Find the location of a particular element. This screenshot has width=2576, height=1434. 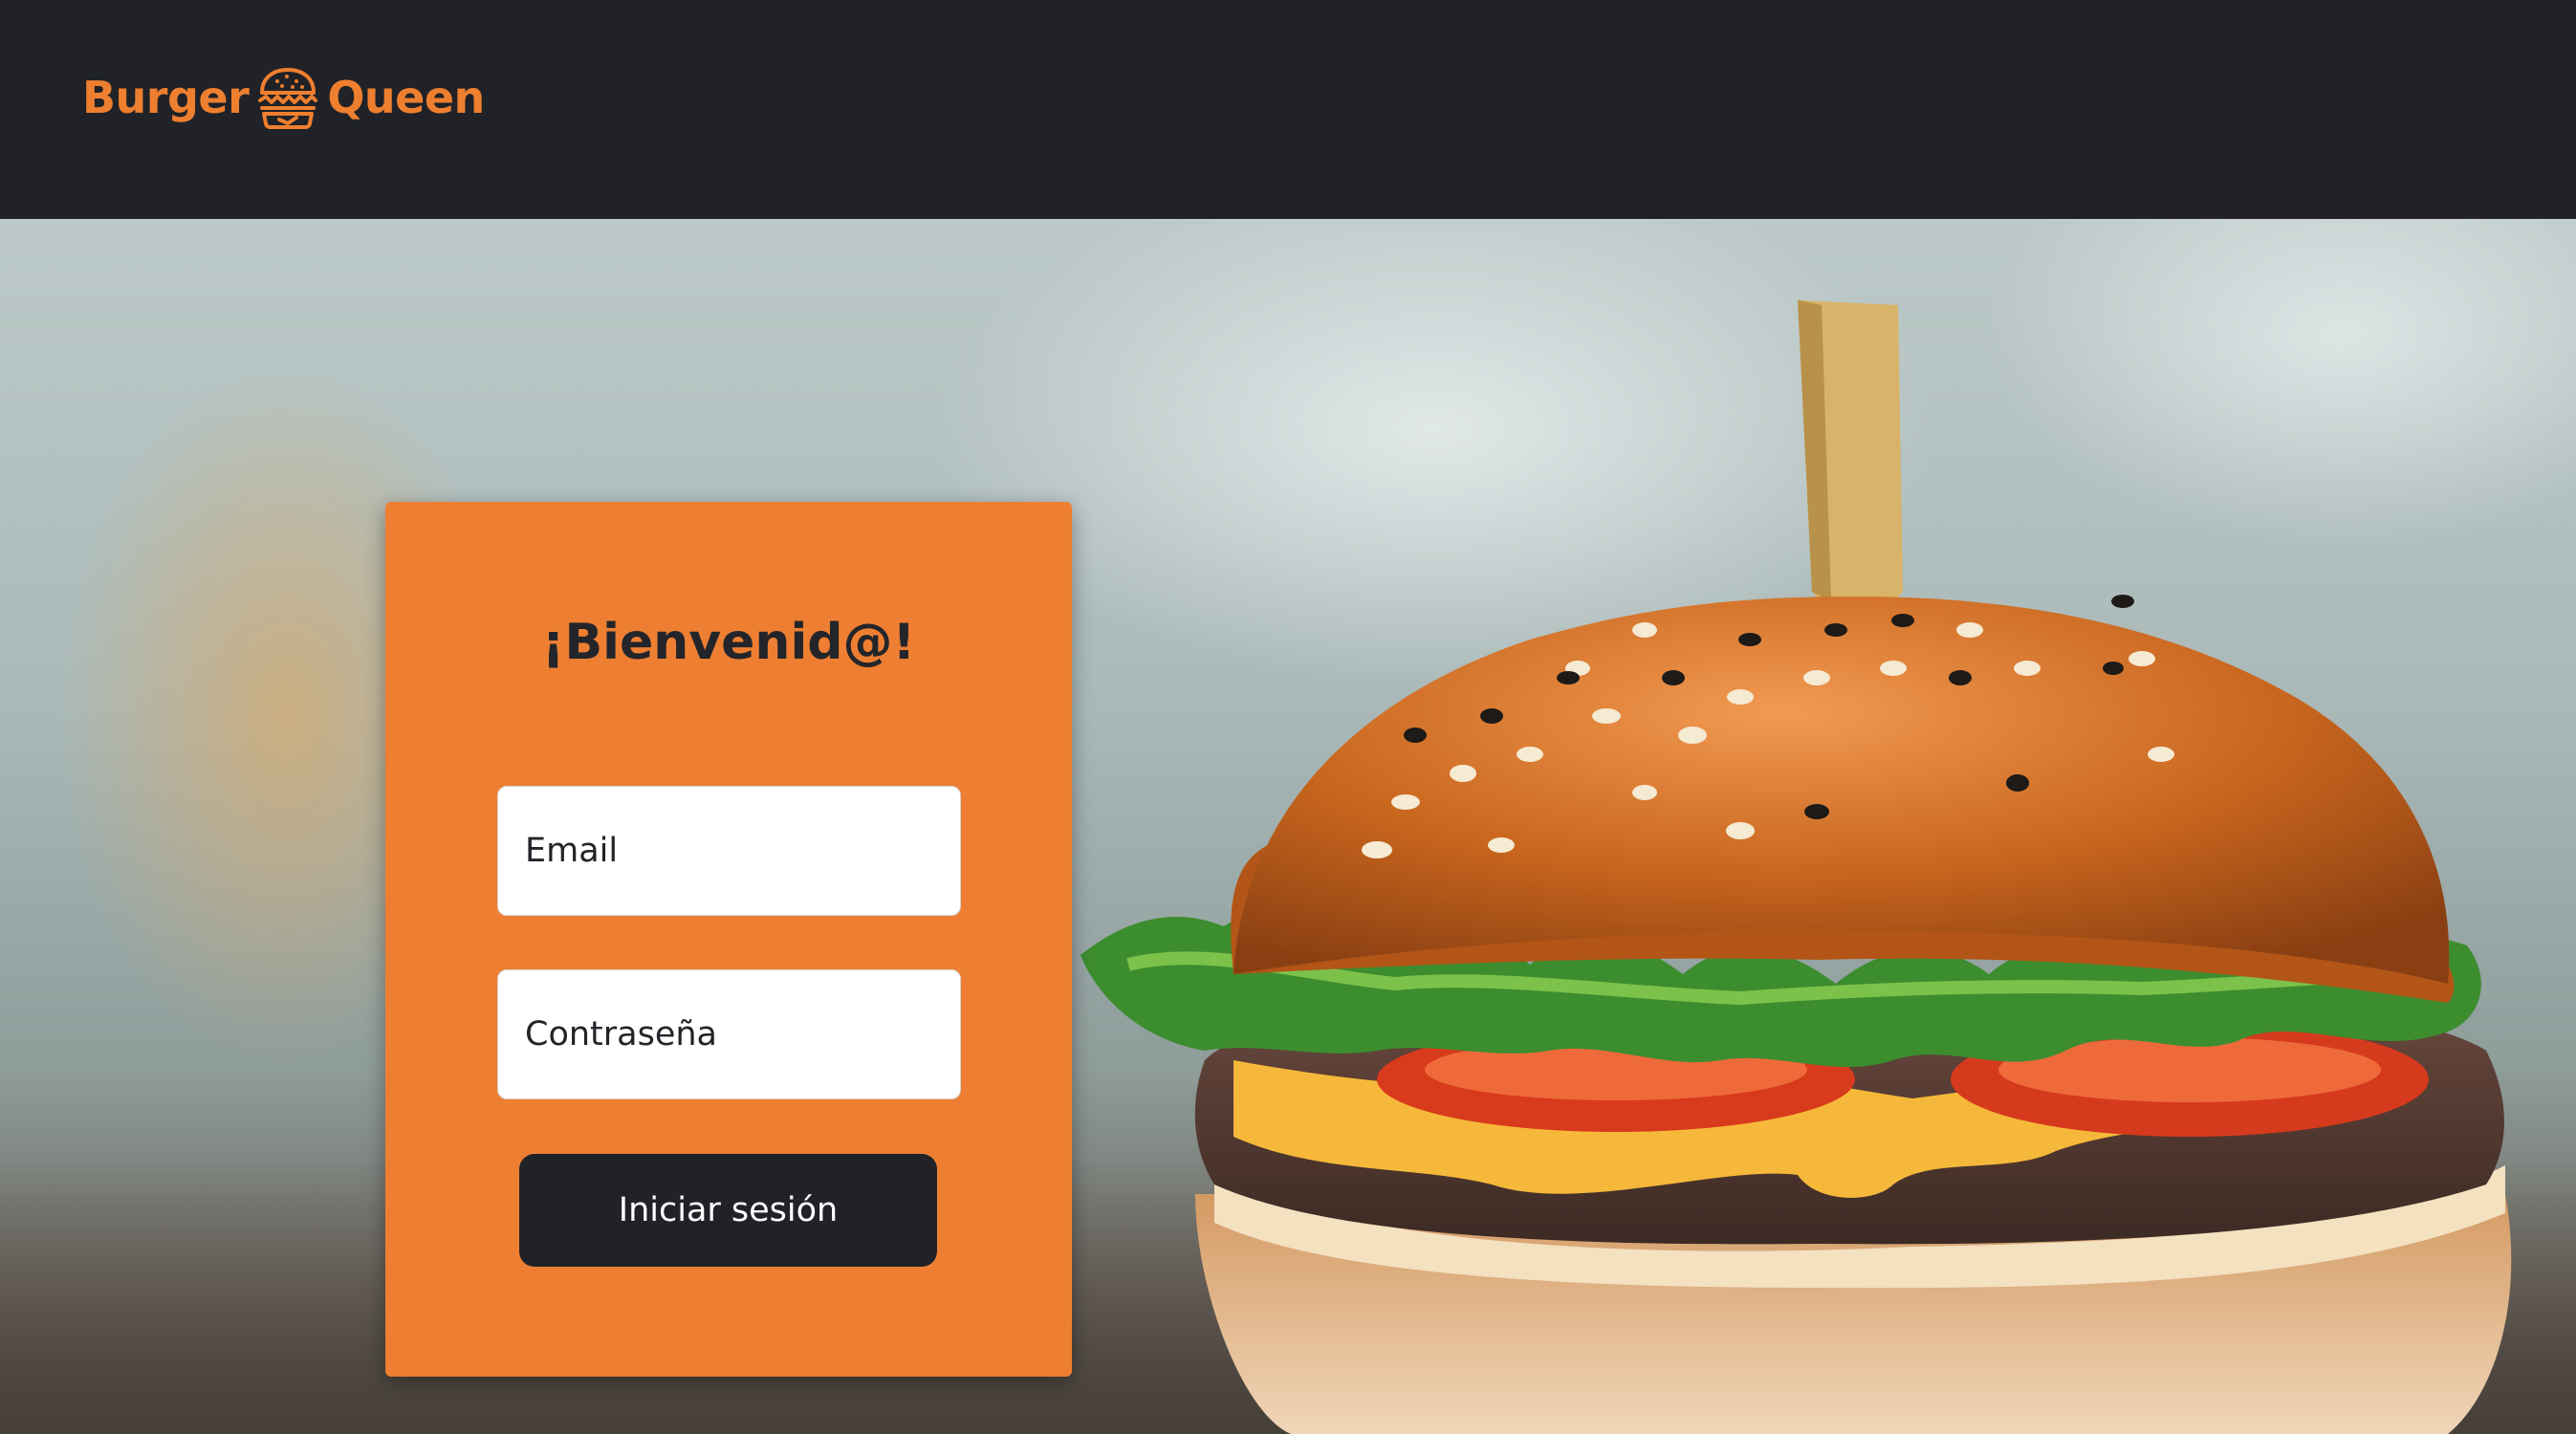

login-button: Iniciar sesión is located at coordinates (728, 1210).